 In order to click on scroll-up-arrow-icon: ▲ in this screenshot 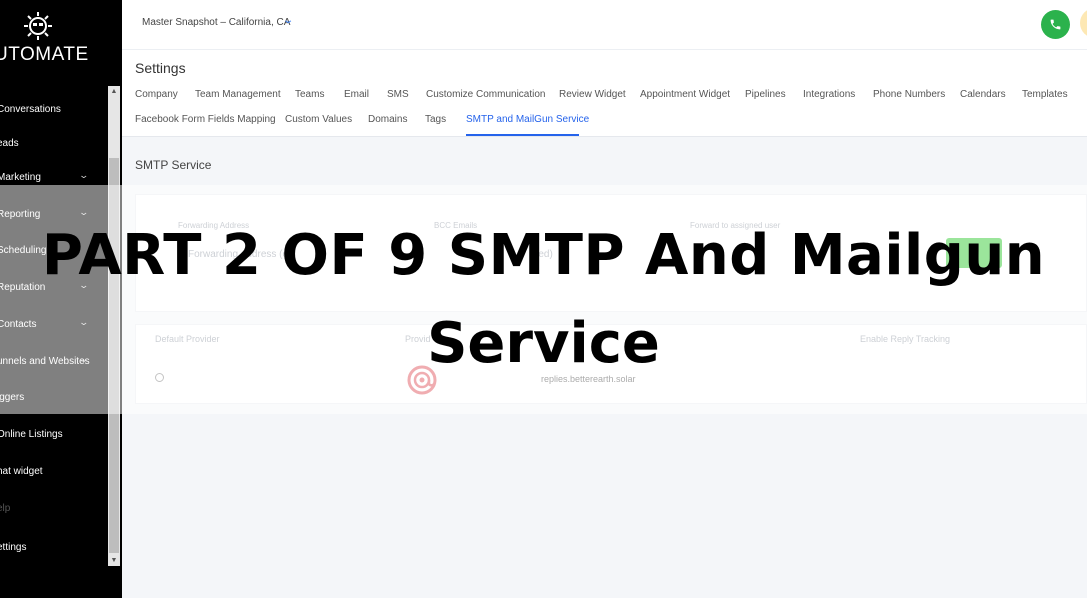, I will do `click(114, 91)`.